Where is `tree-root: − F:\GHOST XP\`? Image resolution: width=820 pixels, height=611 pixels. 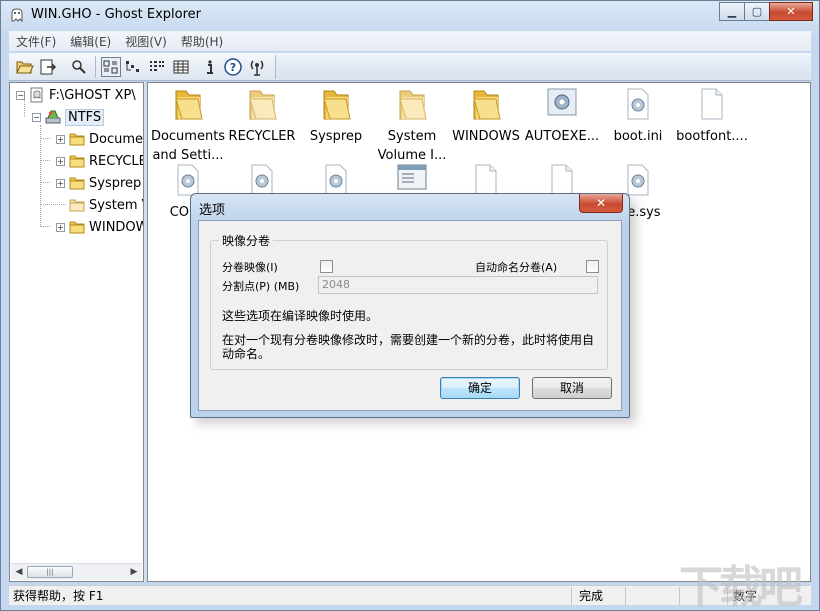 tree-root: − F:\GHOST XP\ is located at coordinates (76, 95).